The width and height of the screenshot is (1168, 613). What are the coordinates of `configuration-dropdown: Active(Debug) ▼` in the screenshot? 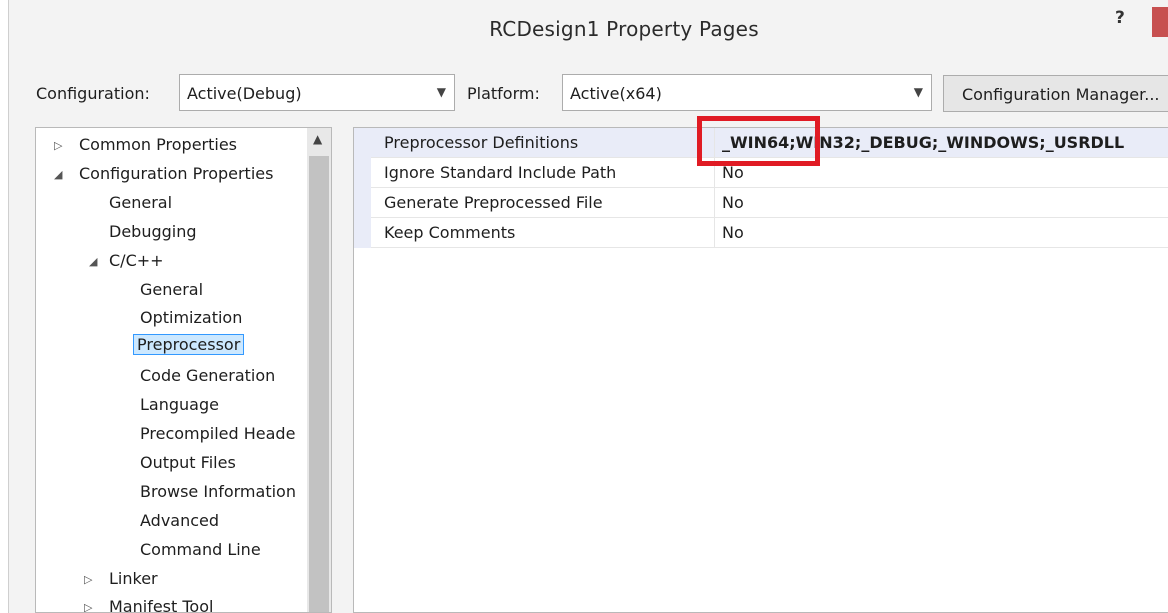 It's located at (317, 92).